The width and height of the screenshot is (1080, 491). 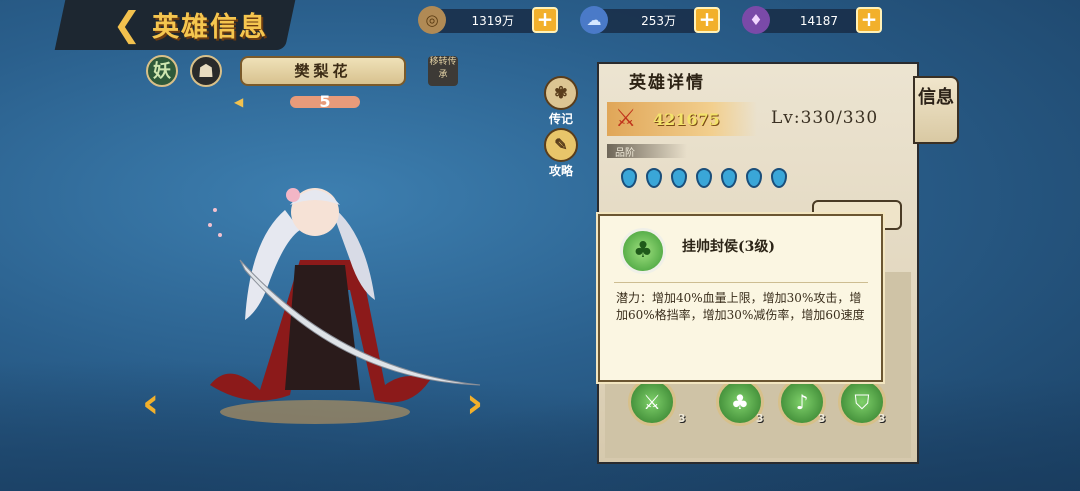 What do you see at coordinates (492, 21) in the screenshot?
I see `currency-copper-value: 1319万` at bounding box center [492, 21].